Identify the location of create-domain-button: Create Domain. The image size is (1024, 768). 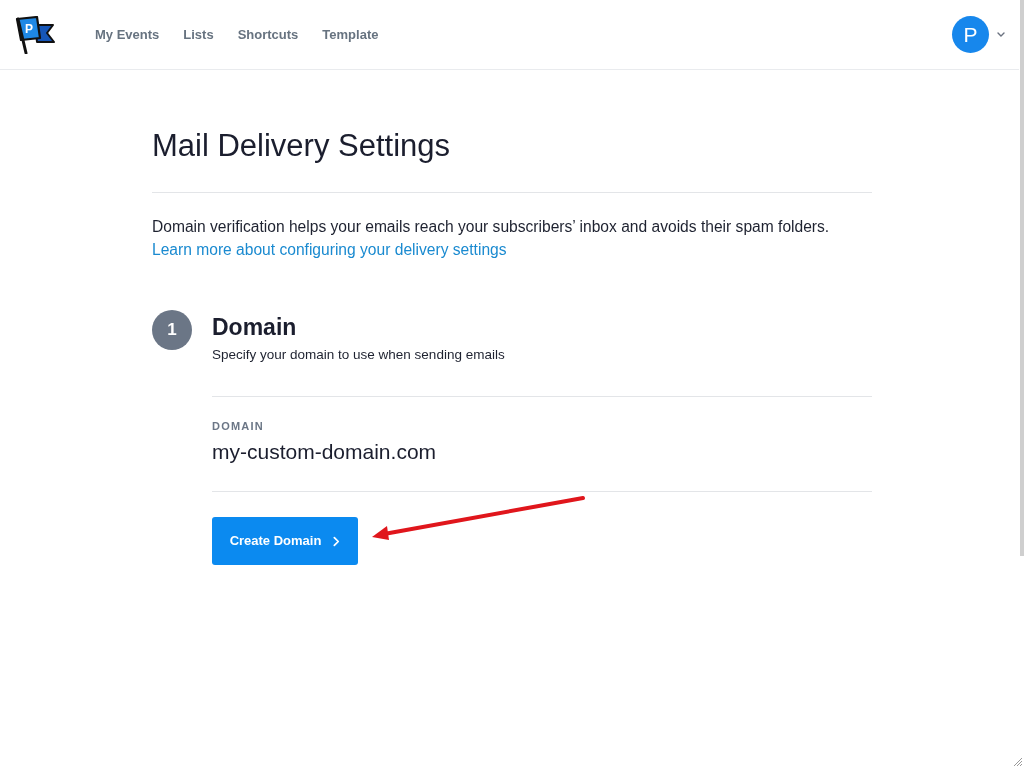
(285, 541).